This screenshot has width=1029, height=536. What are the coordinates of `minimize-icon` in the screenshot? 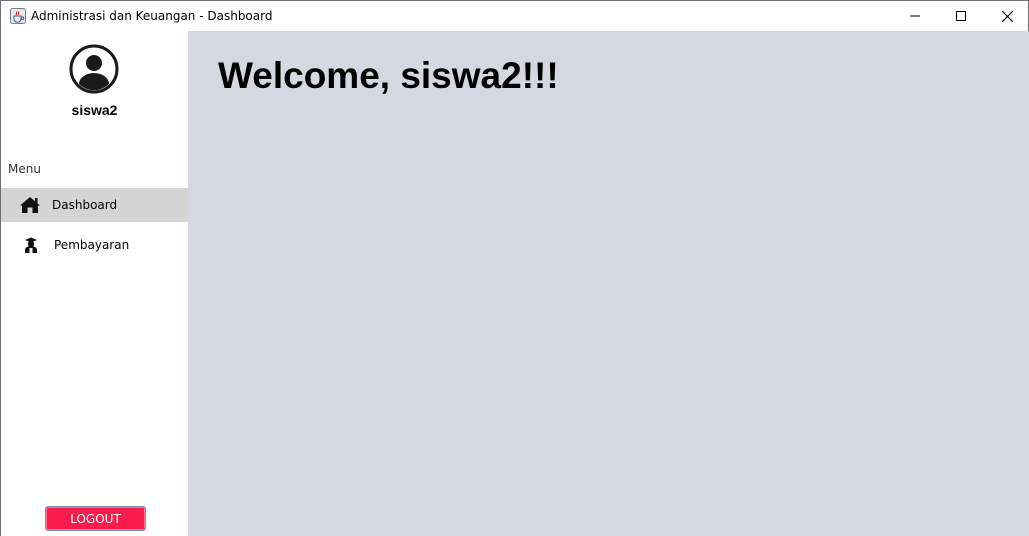 It's located at (915, 16).